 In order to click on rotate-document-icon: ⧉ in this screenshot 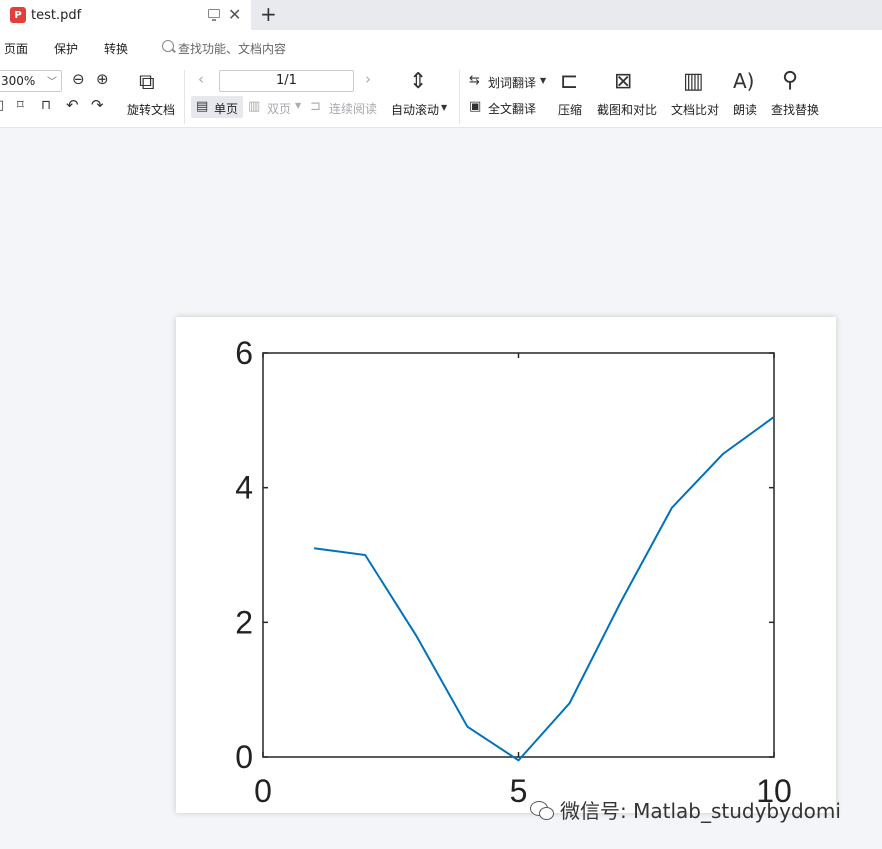, I will do `click(147, 83)`.